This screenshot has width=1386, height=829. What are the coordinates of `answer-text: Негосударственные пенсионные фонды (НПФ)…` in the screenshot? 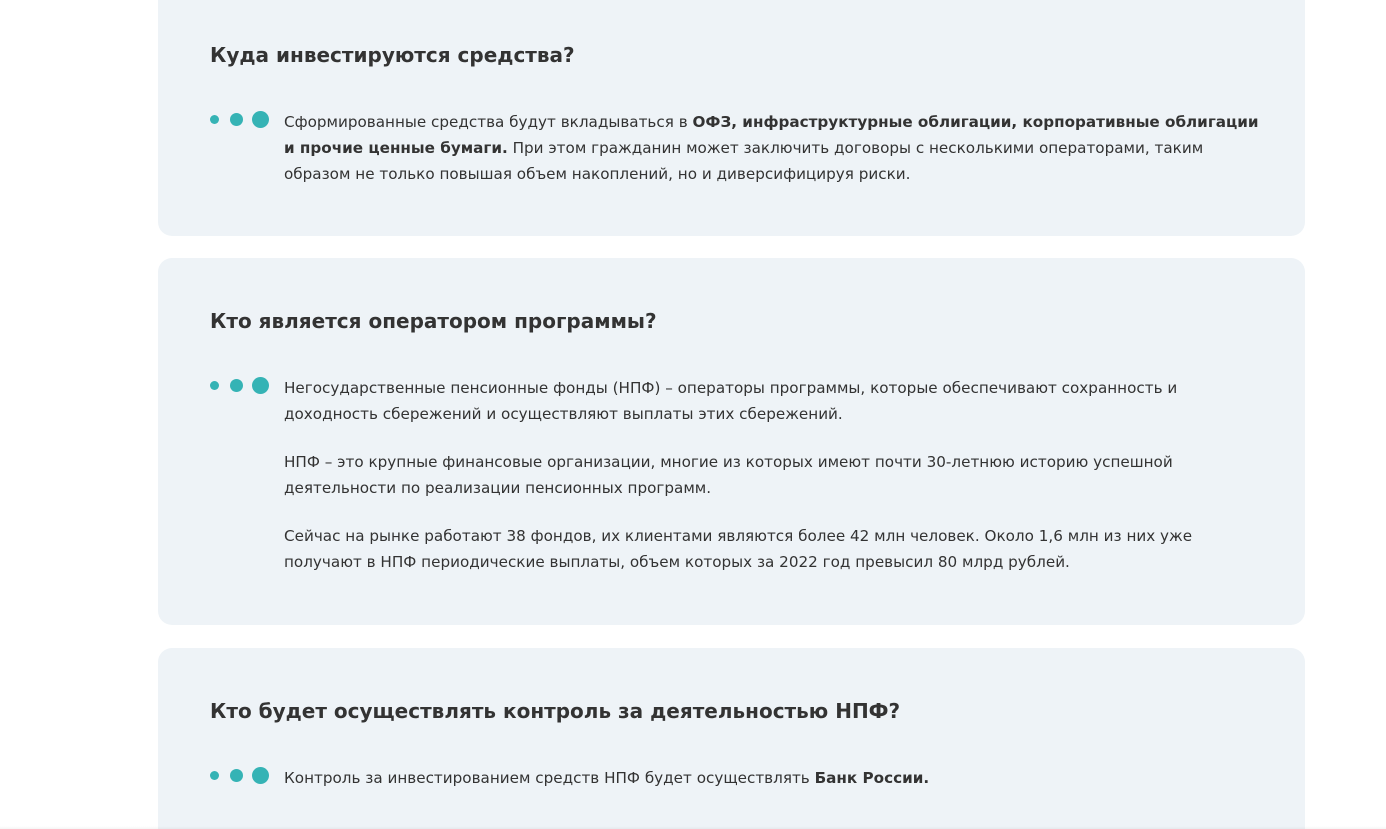 It's located at (731, 401).